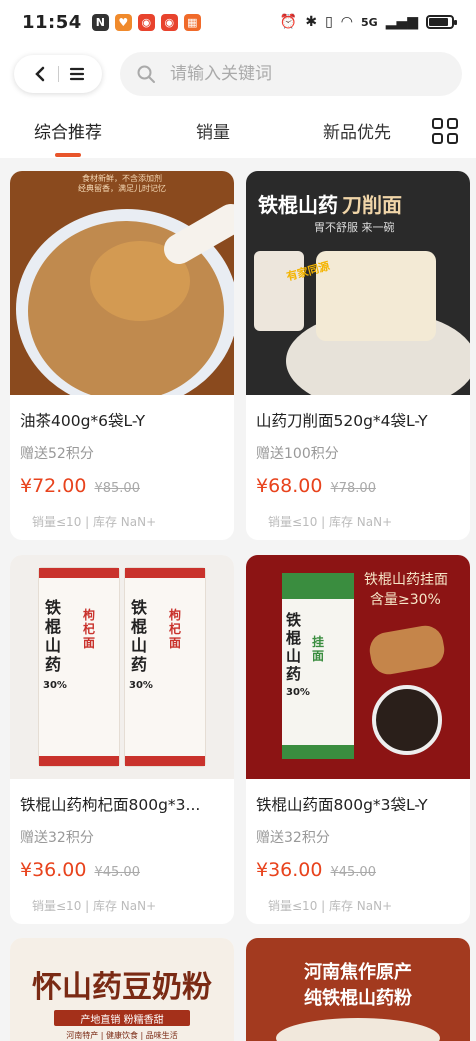 Image resolution: width=476 pixels, height=1041 pixels. What do you see at coordinates (297, 454) in the screenshot?
I see `product-points: 赠送100积分` at bounding box center [297, 454].